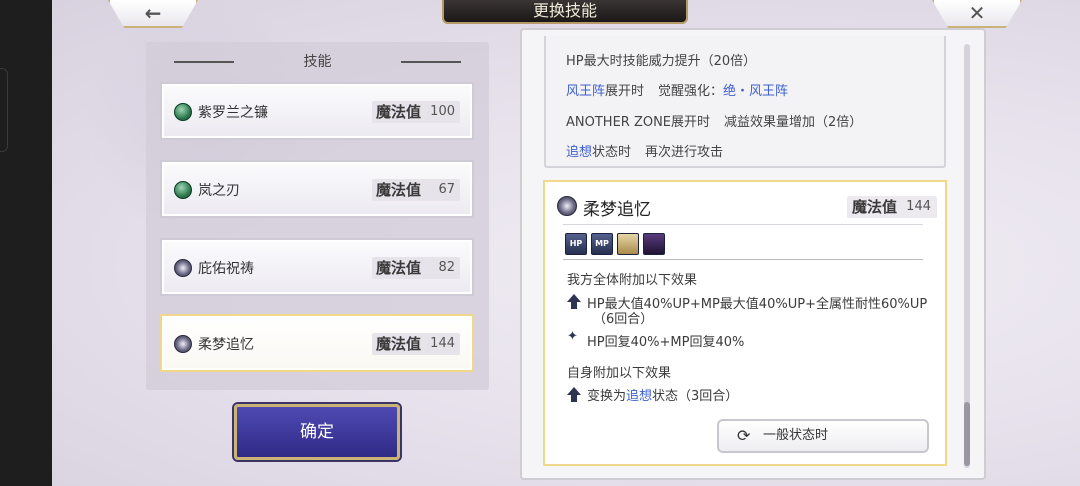 Image resolution: width=1080 pixels, height=486 pixels. I want to click on skill-panel-title: 技能, so click(317, 62).